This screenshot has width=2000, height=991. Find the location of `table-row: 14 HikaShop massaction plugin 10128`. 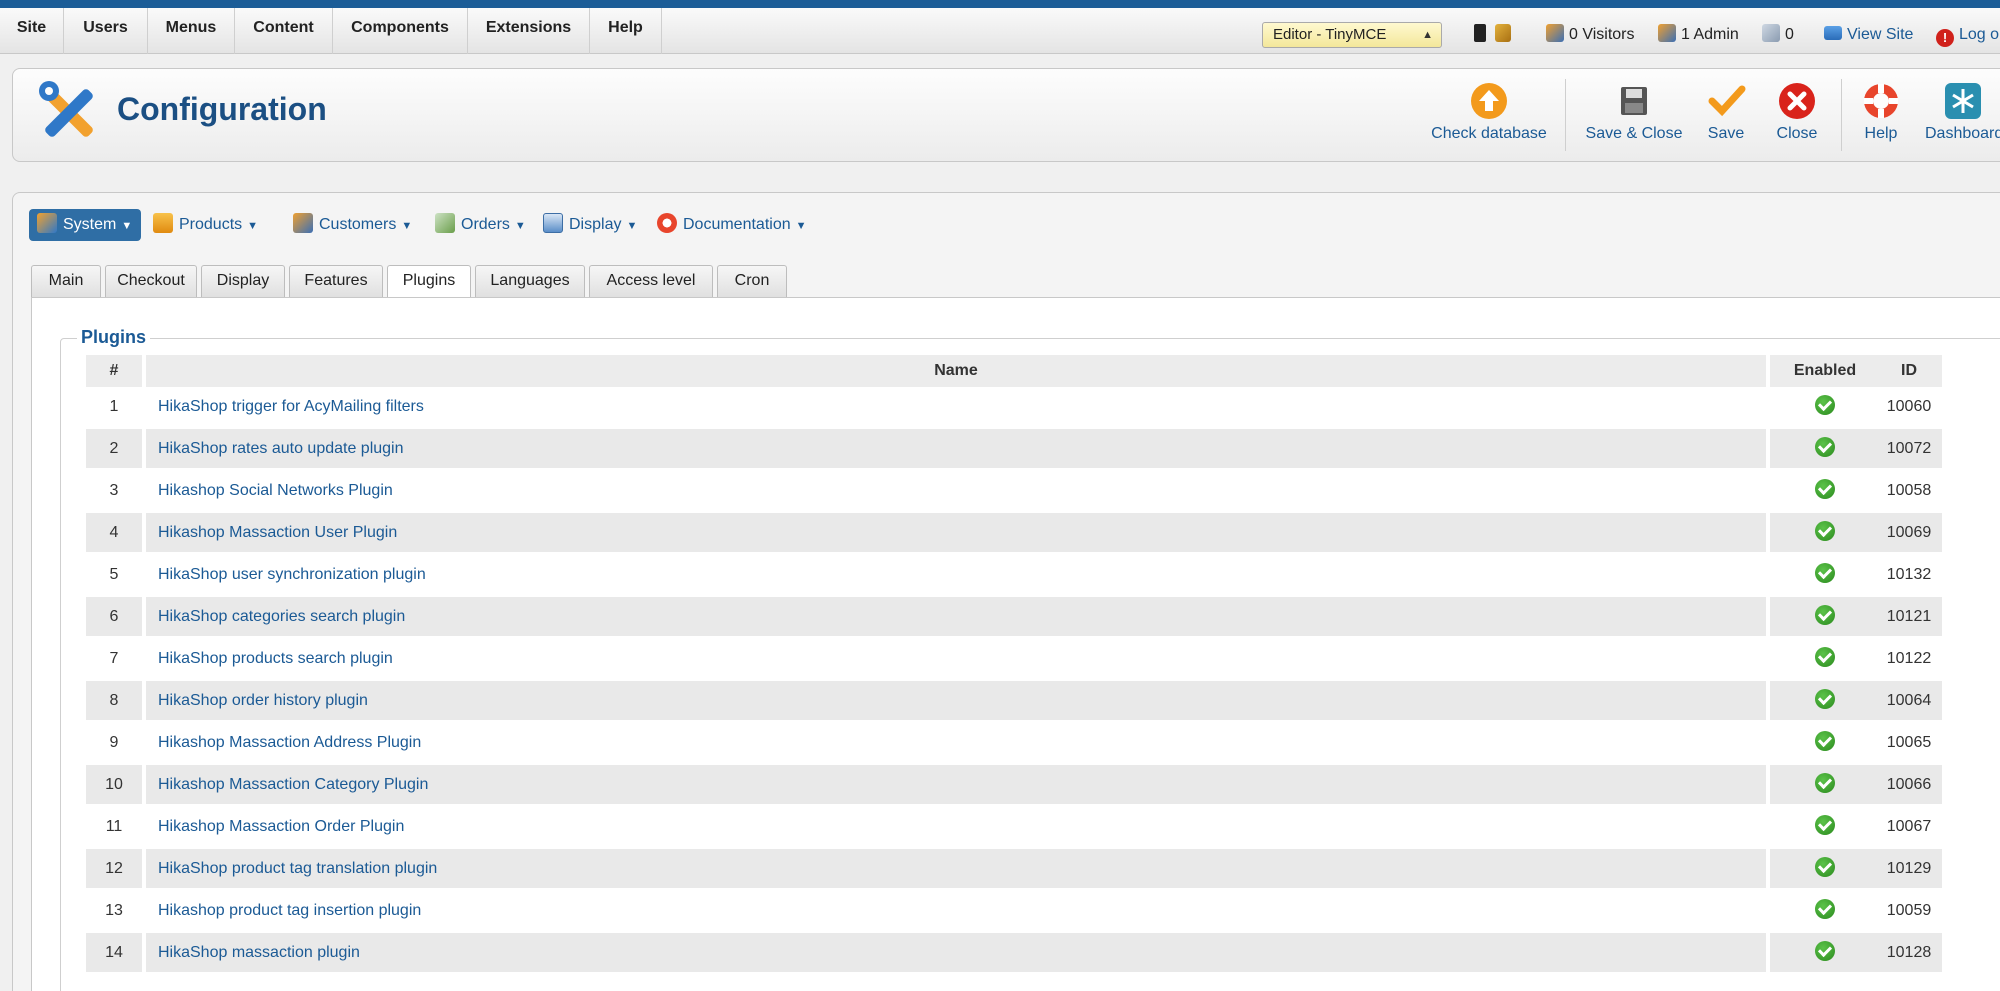

table-row: 14 HikaShop massaction plugin 10128 is located at coordinates (1014, 954).